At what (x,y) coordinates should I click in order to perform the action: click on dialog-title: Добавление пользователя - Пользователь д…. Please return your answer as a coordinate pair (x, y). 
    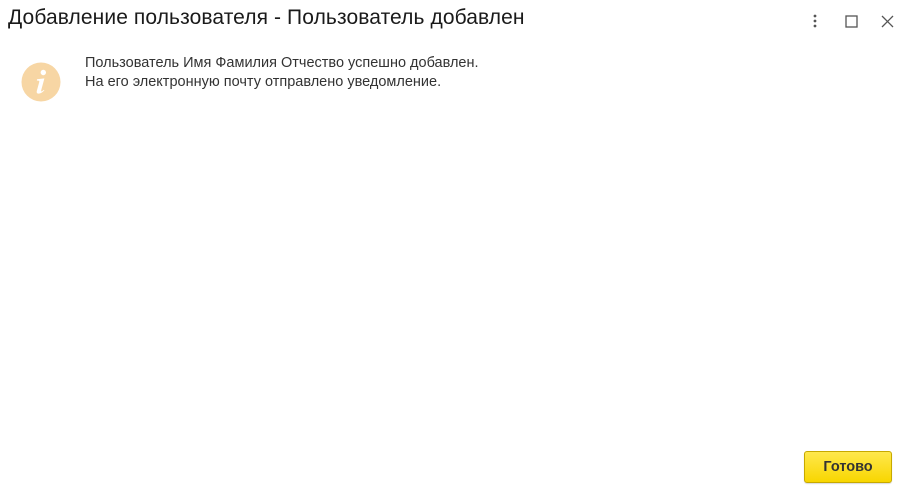
    Looking at the image, I should click on (266, 17).